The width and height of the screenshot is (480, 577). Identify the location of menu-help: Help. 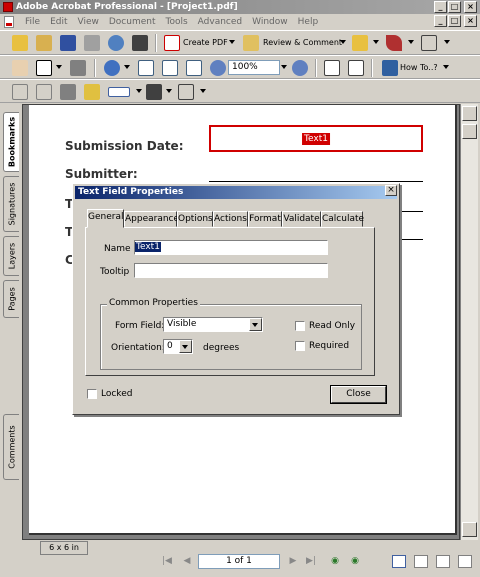
(308, 22).